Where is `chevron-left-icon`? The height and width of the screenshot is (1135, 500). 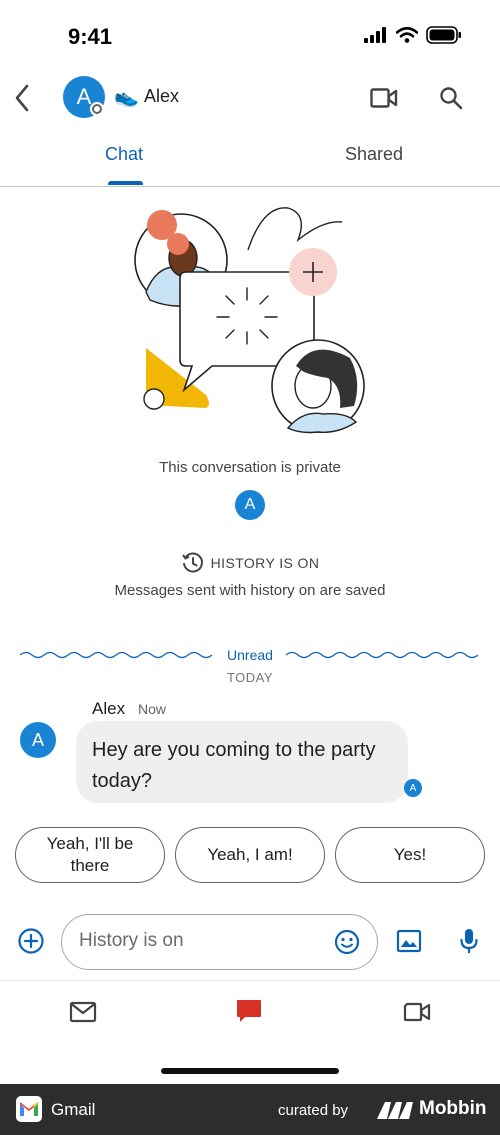
chevron-left-icon is located at coordinates (22, 98).